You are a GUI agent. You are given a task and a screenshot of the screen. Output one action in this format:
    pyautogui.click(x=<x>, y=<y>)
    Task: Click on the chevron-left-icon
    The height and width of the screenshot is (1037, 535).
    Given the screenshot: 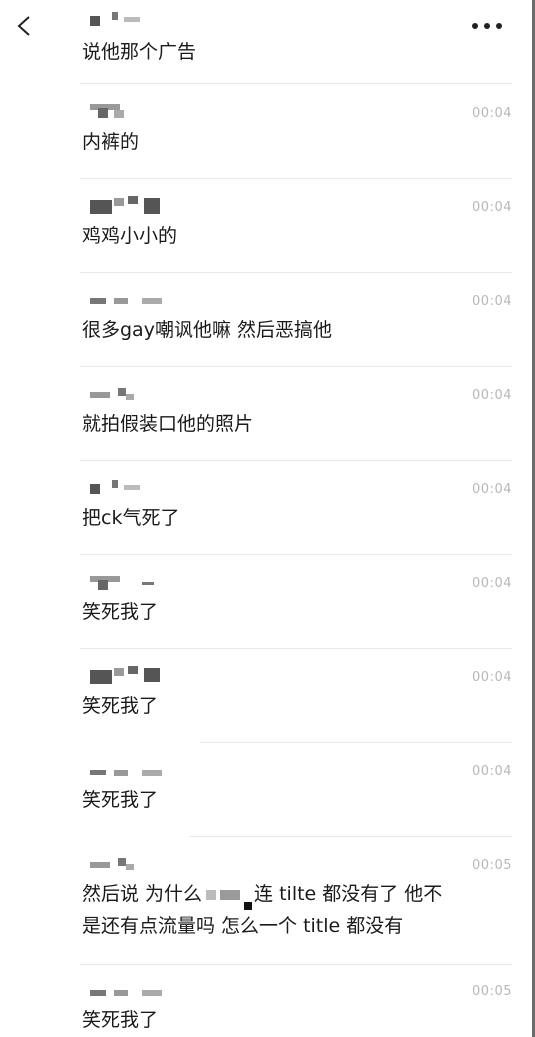 What is the action you would take?
    pyautogui.click(x=23, y=26)
    